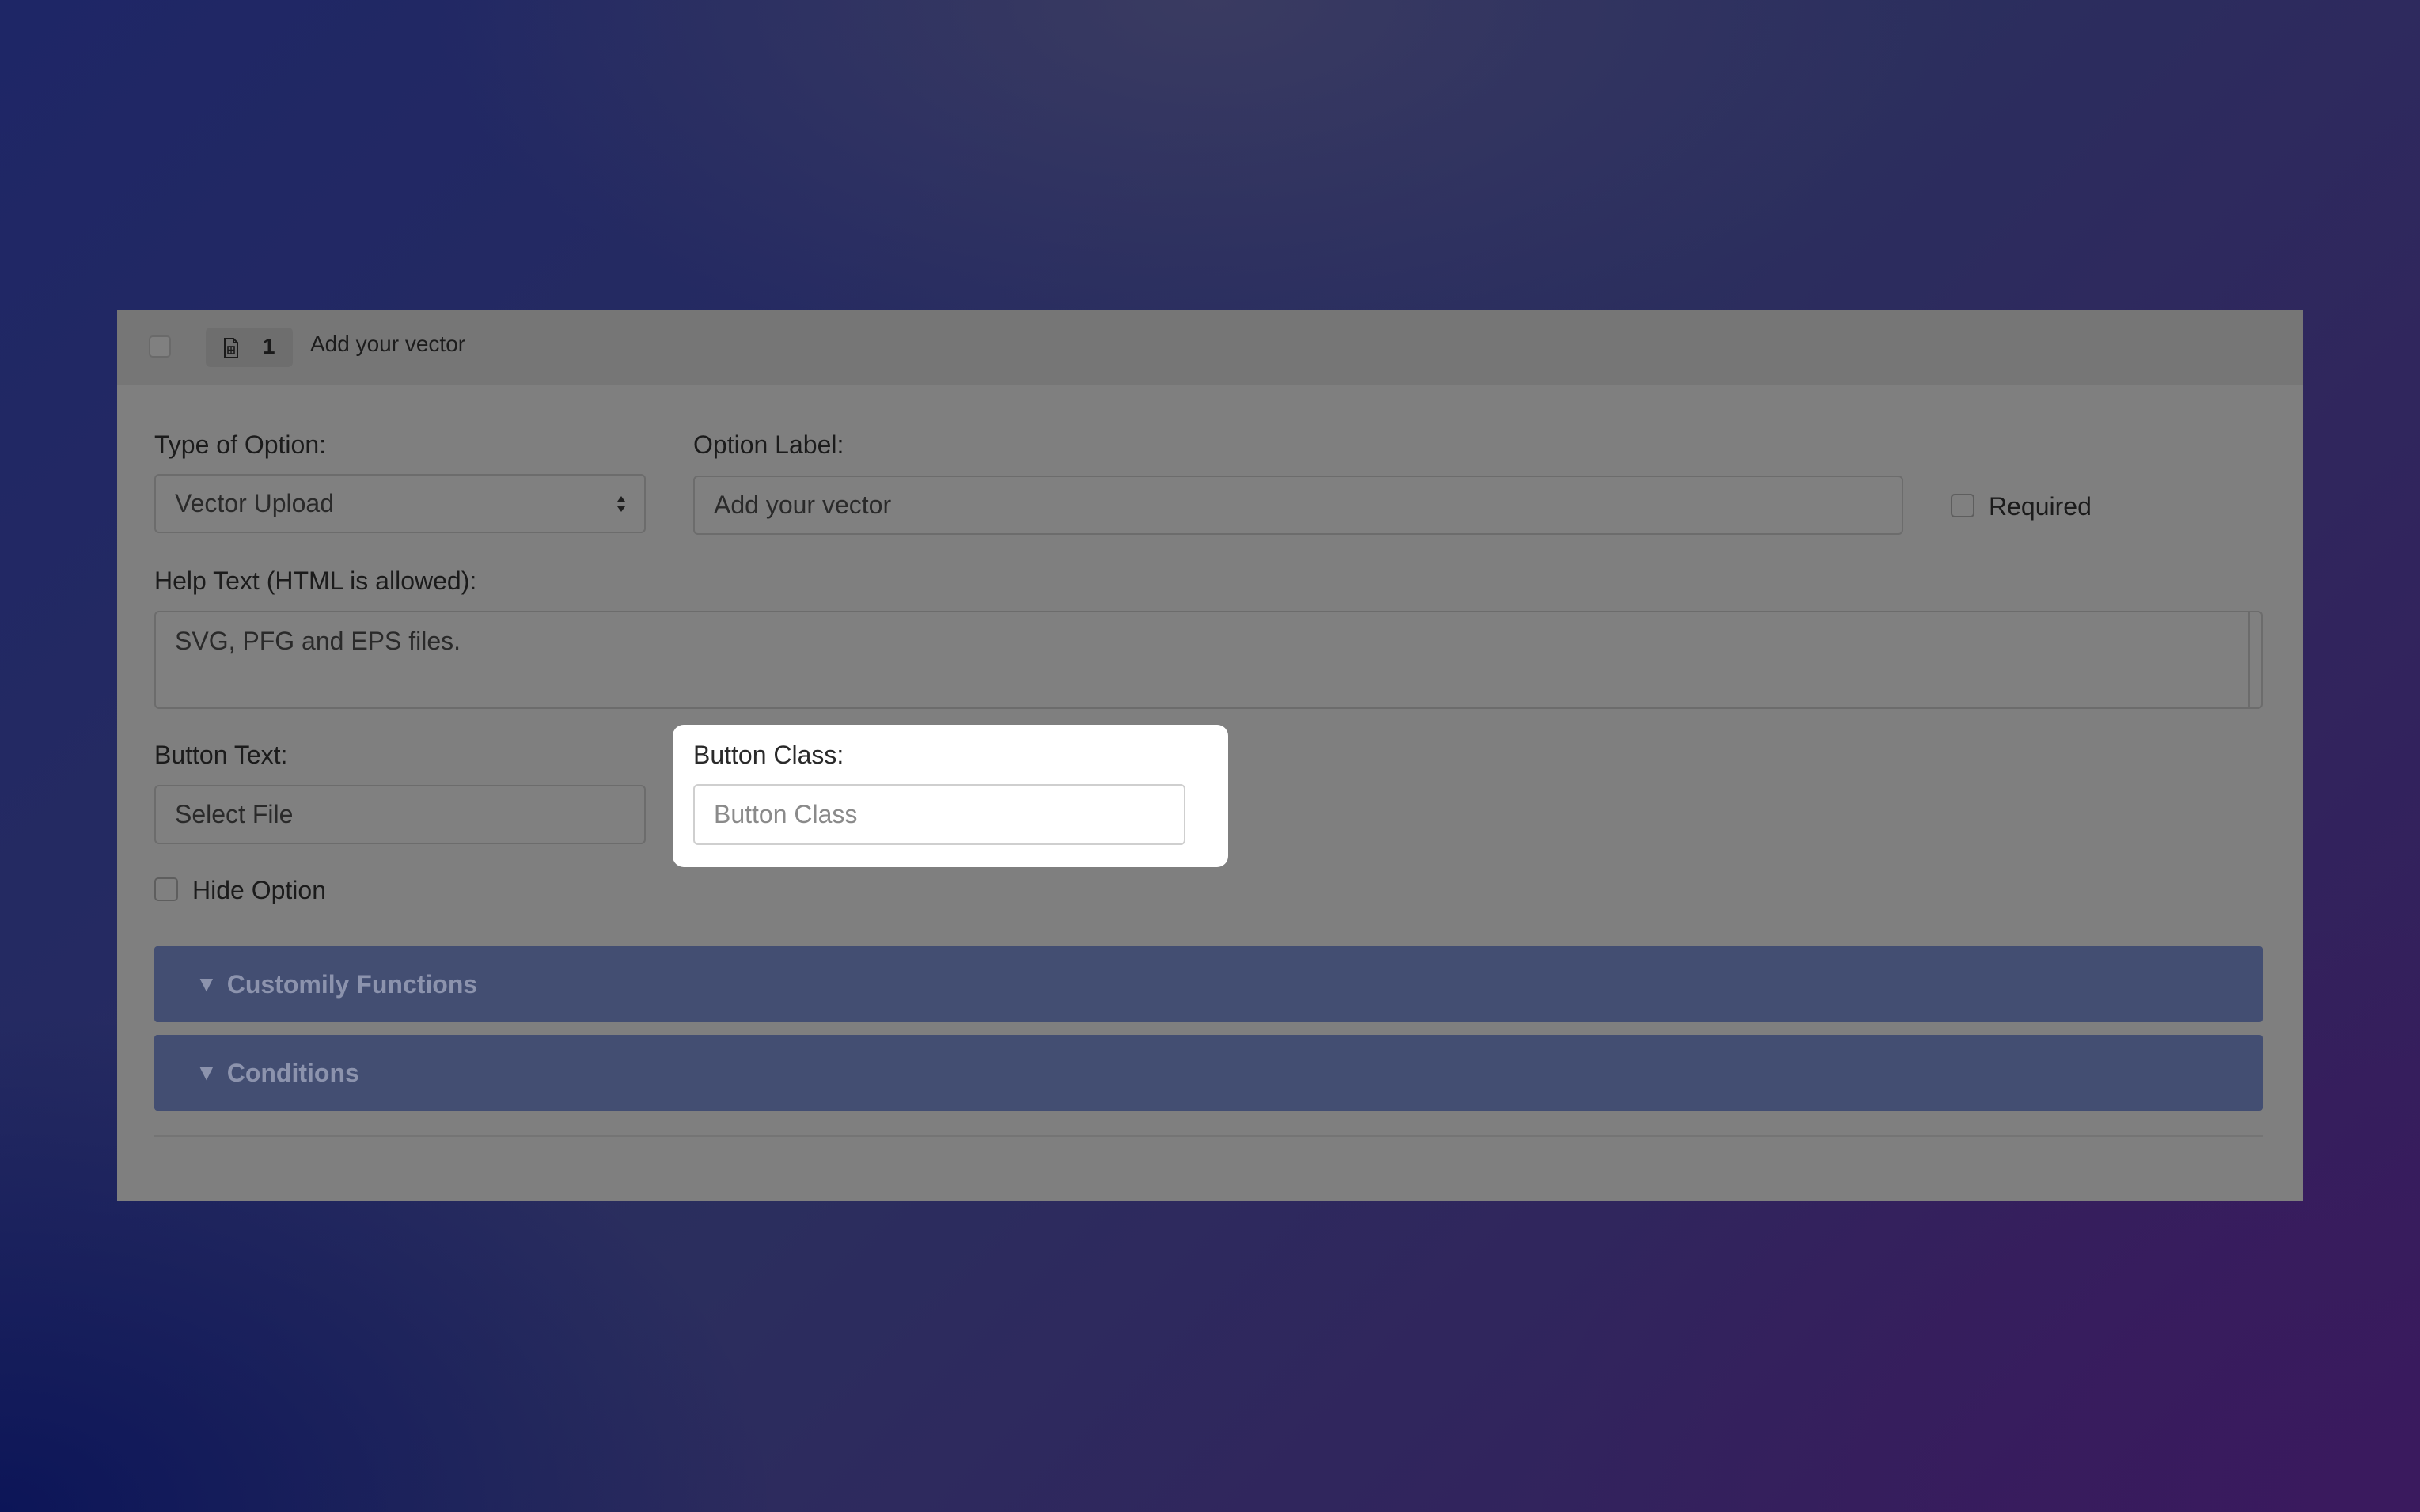  What do you see at coordinates (768, 444) in the screenshot?
I see `option-label-label: Option Label:` at bounding box center [768, 444].